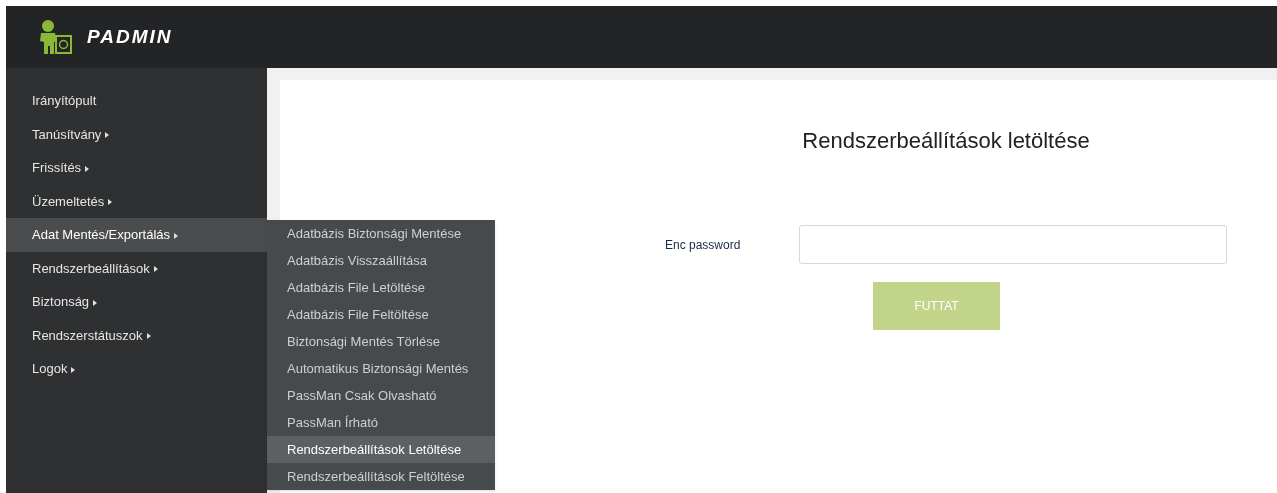 The height and width of the screenshot is (493, 1277). Describe the element at coordinates (381, 233) in the screenshot. I see `submenu-item: Adatbázis Biztonsági Mentése` at that location.